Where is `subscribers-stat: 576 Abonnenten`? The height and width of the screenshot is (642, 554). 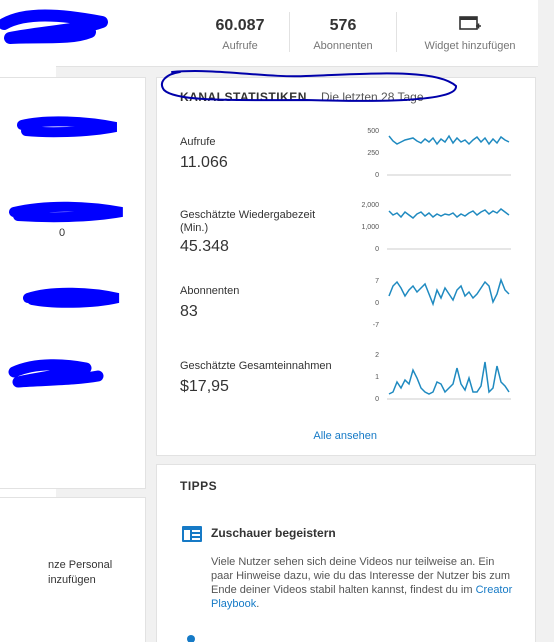
subscribers-stat: 576 Abonnenten is located at coordinates (343, 33).